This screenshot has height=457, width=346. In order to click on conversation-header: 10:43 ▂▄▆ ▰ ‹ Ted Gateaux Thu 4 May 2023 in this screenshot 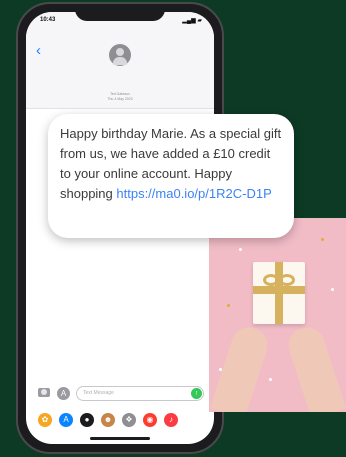, I will do `click(120, 60)`.